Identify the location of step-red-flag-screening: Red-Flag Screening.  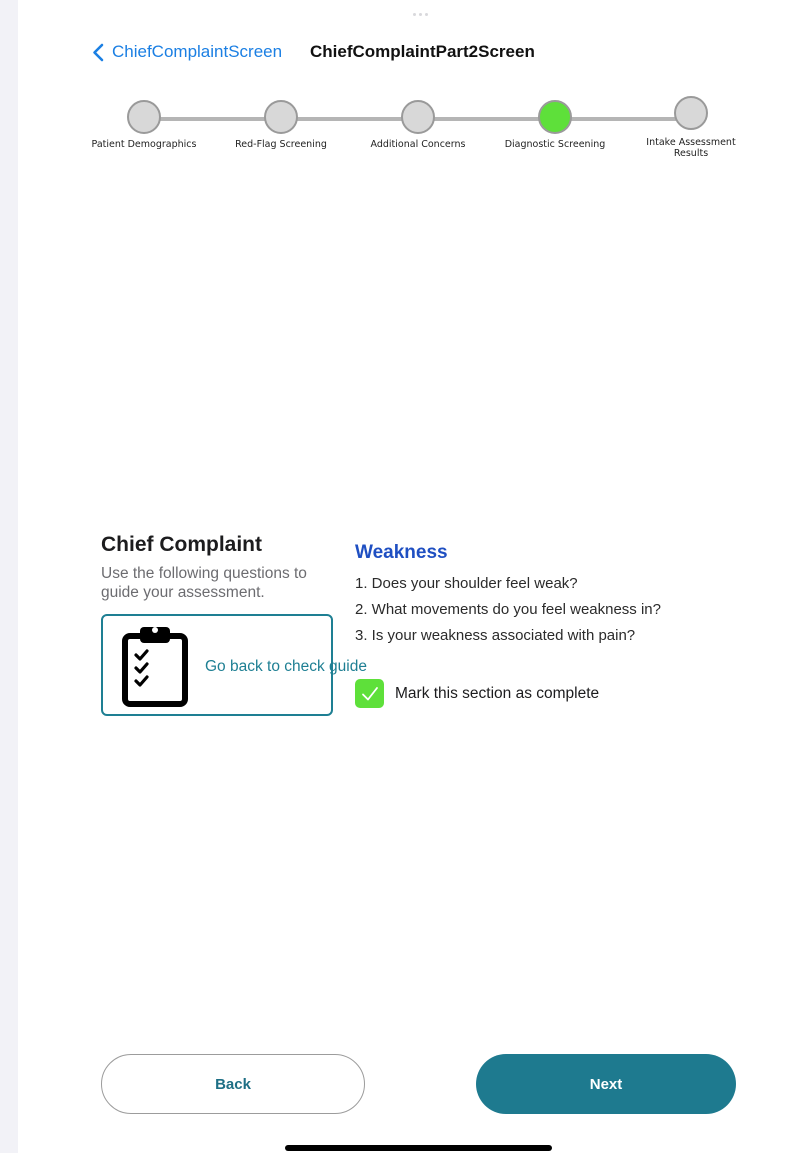
(281, 125).